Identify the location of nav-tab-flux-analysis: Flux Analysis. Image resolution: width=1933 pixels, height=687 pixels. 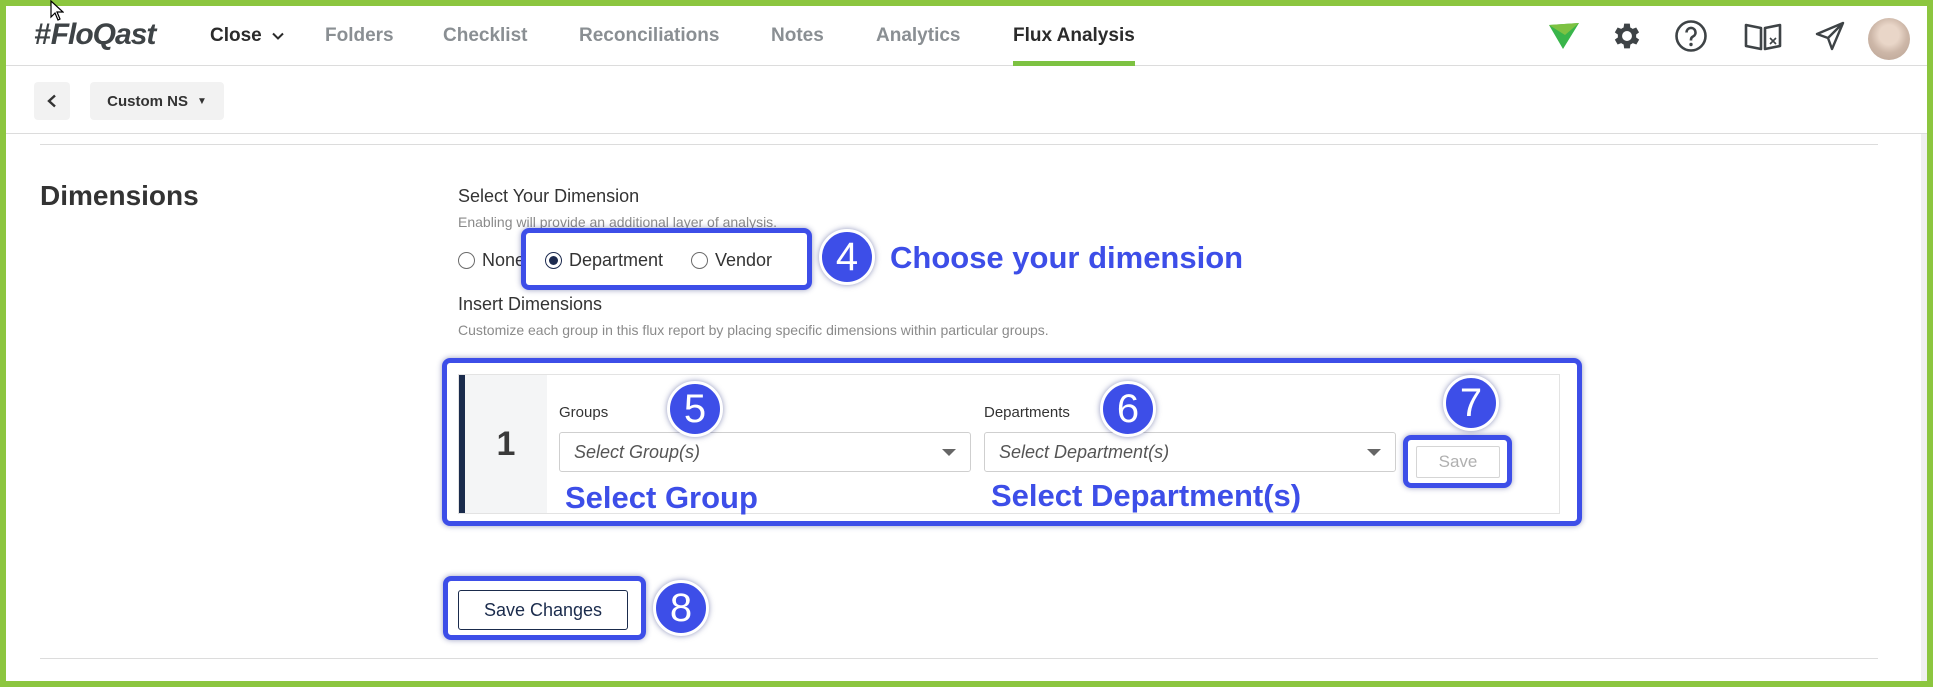
(1074, 36).